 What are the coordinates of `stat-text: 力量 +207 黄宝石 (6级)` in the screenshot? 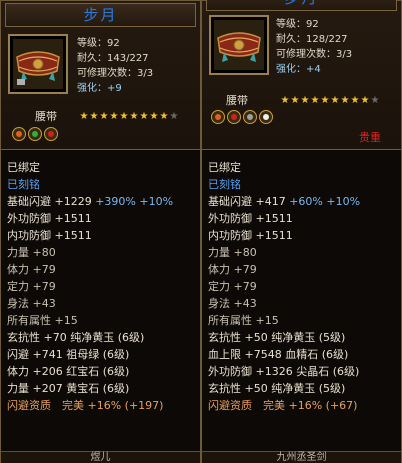 It's located at (68, 388).